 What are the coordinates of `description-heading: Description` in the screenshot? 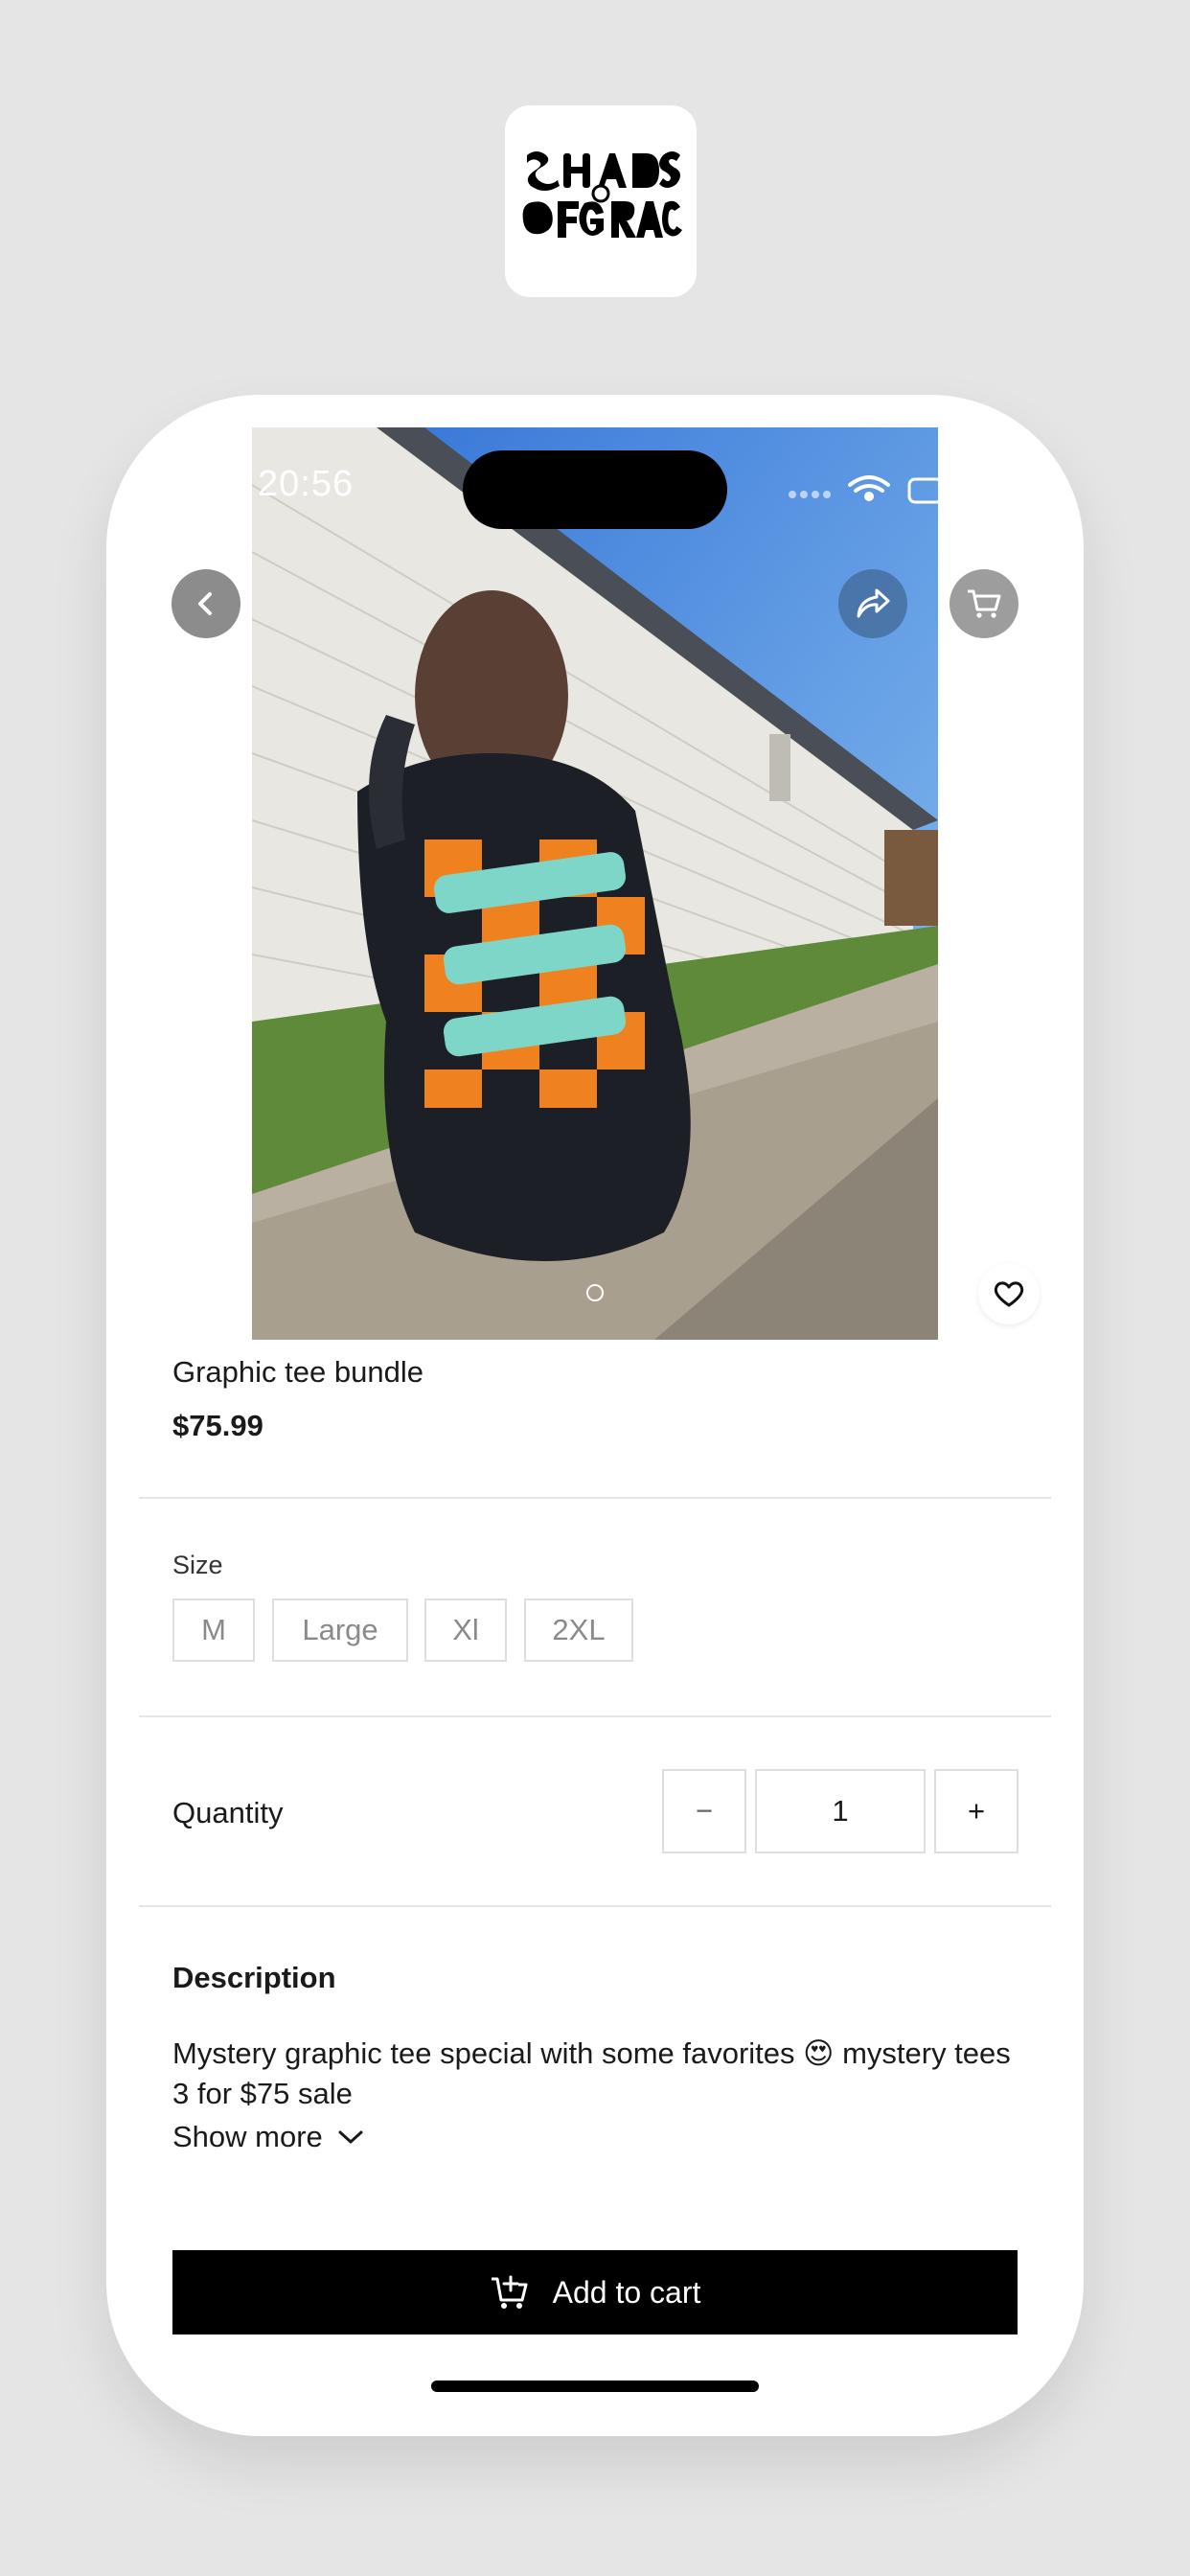 It's located at (254, 1977).